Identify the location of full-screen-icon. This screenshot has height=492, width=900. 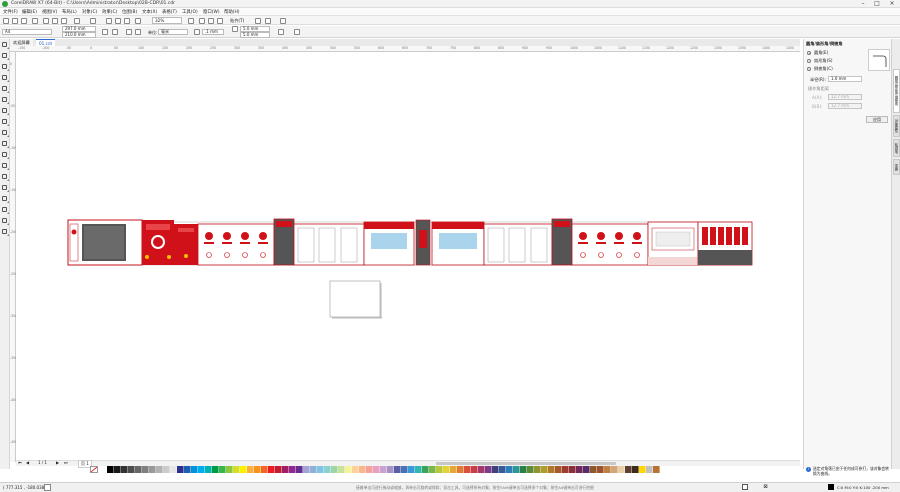
(191, 20).